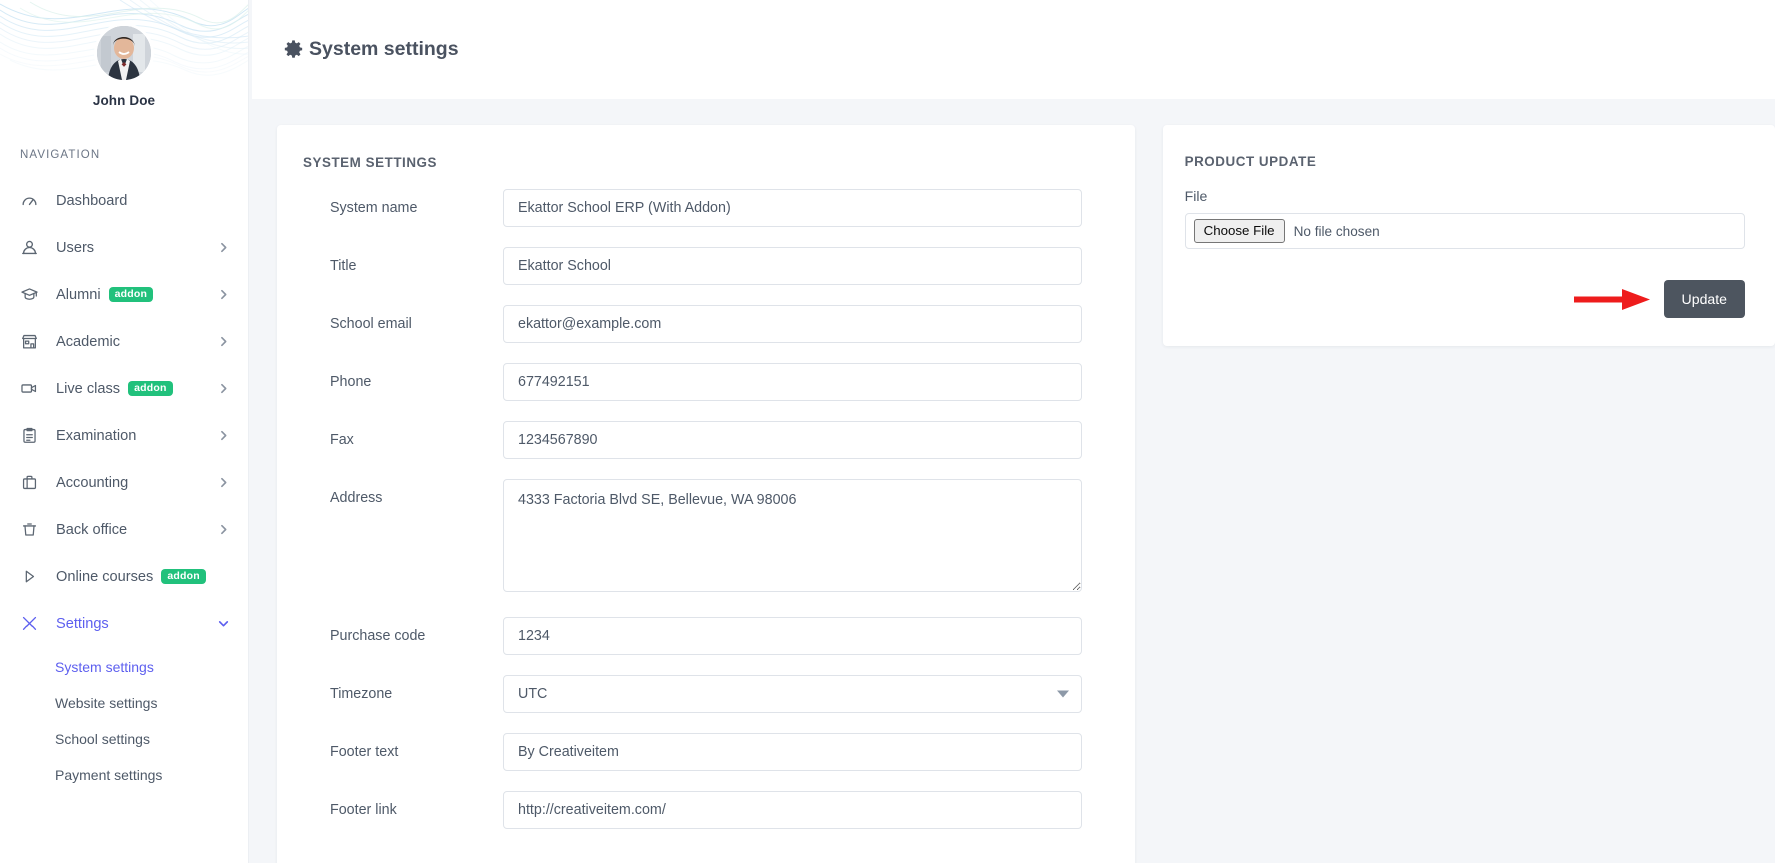 The width and height of the screenshot is (1775, 863). I want to click on field-phone, so click(792, 382).